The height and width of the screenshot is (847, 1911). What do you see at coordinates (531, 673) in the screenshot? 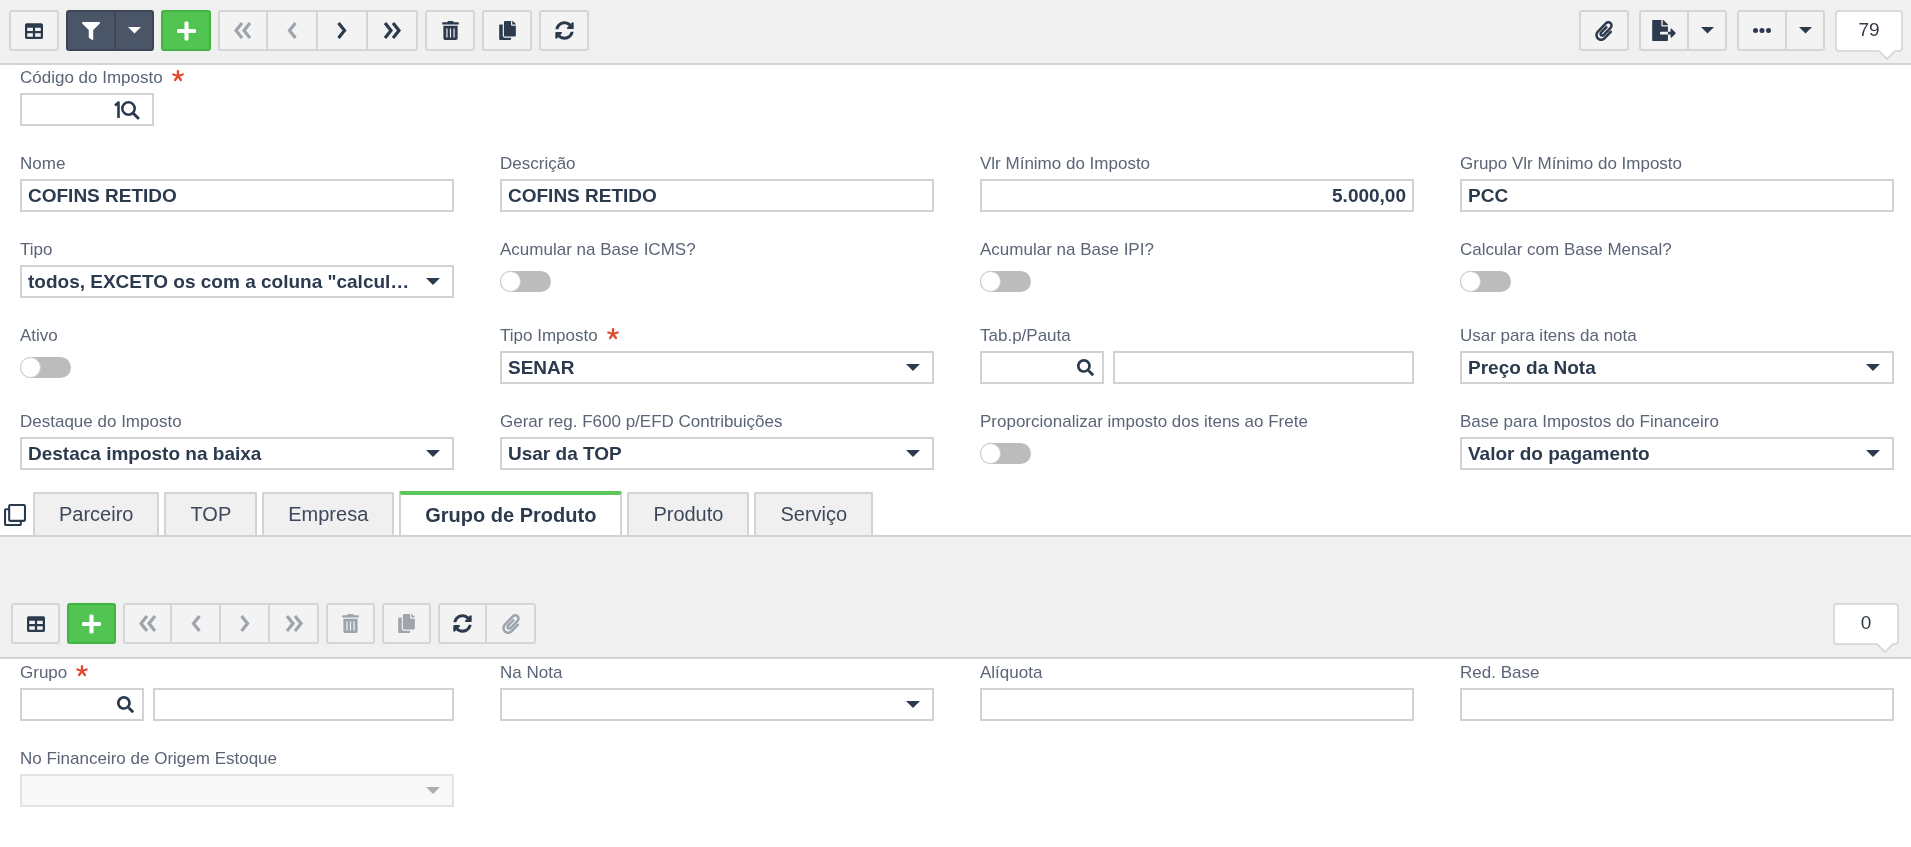
I see `field-label: Na Nota` at bounding box center [531, 673].